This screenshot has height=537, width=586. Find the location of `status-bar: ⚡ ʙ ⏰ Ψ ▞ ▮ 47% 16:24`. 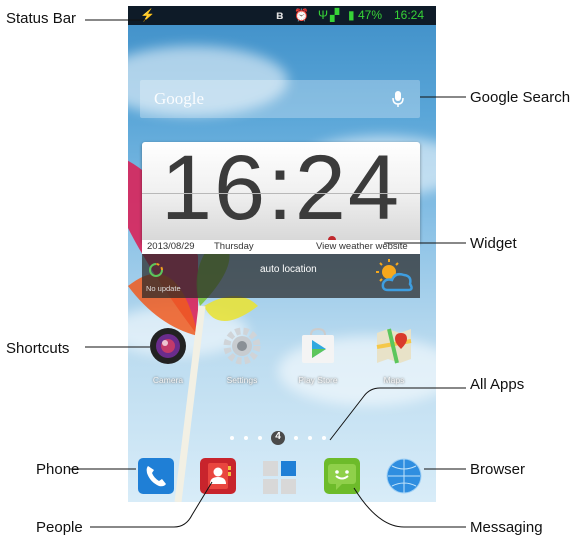

status-bar: ⚡ ʙ ⏰ Ψ ▞ ▮ 47% 16:24 is located at coordinates (282, 15).